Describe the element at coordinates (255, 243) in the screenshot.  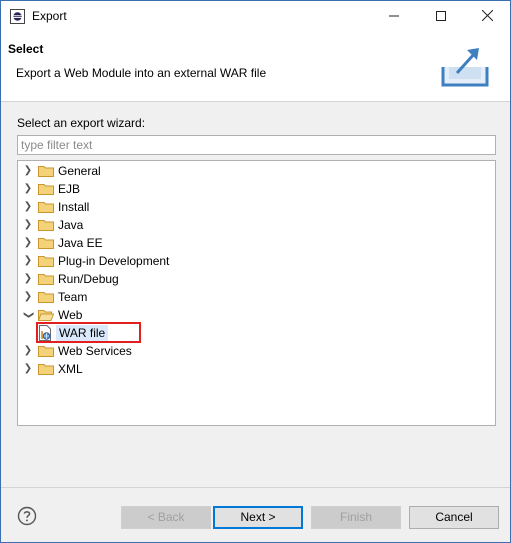
I see `tree-item-java-ee: ❯ Java EE` at that location.